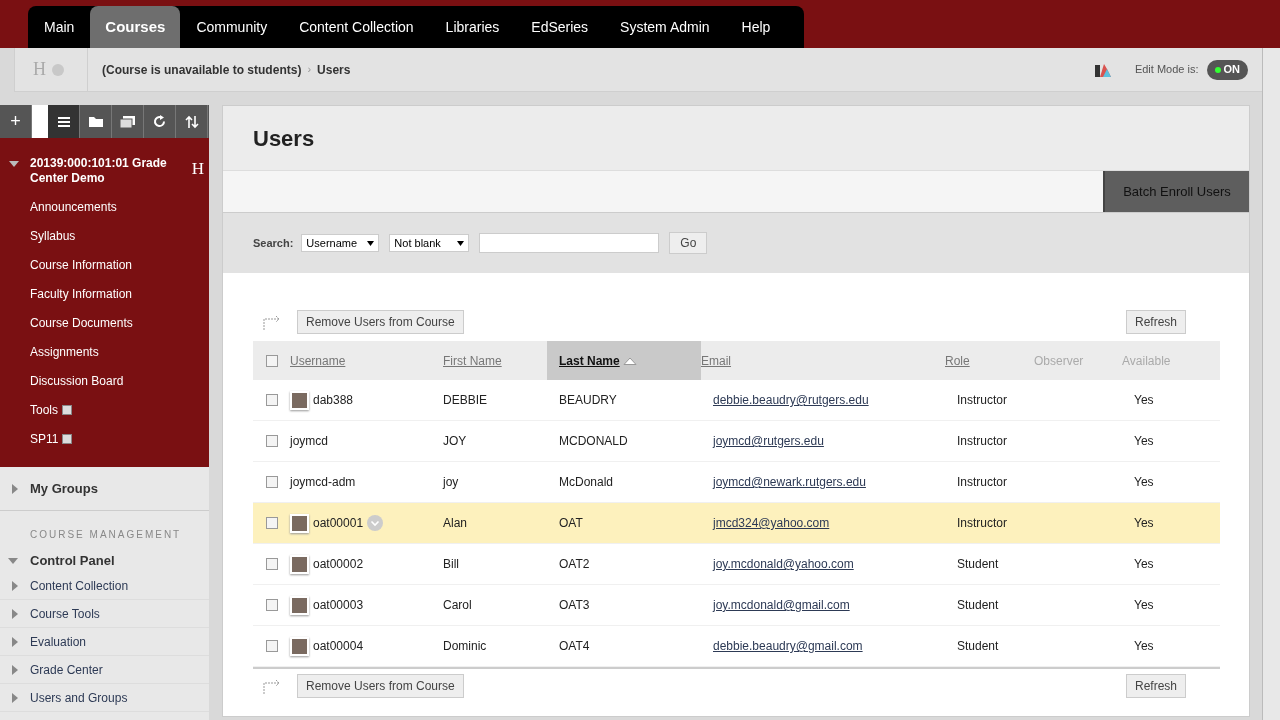 The height and width of the screenshot is (720, 1280). I want to click on table-cell-text: MCDONALD, so click(593, 441).